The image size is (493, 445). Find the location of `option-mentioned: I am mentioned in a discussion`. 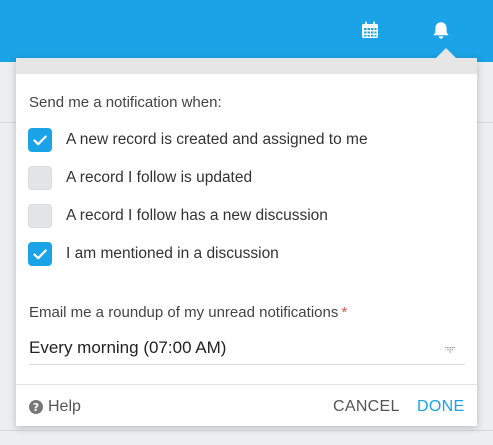

option-mentioned: I am mentioned in a discussion is located at coordinates (153, 254).